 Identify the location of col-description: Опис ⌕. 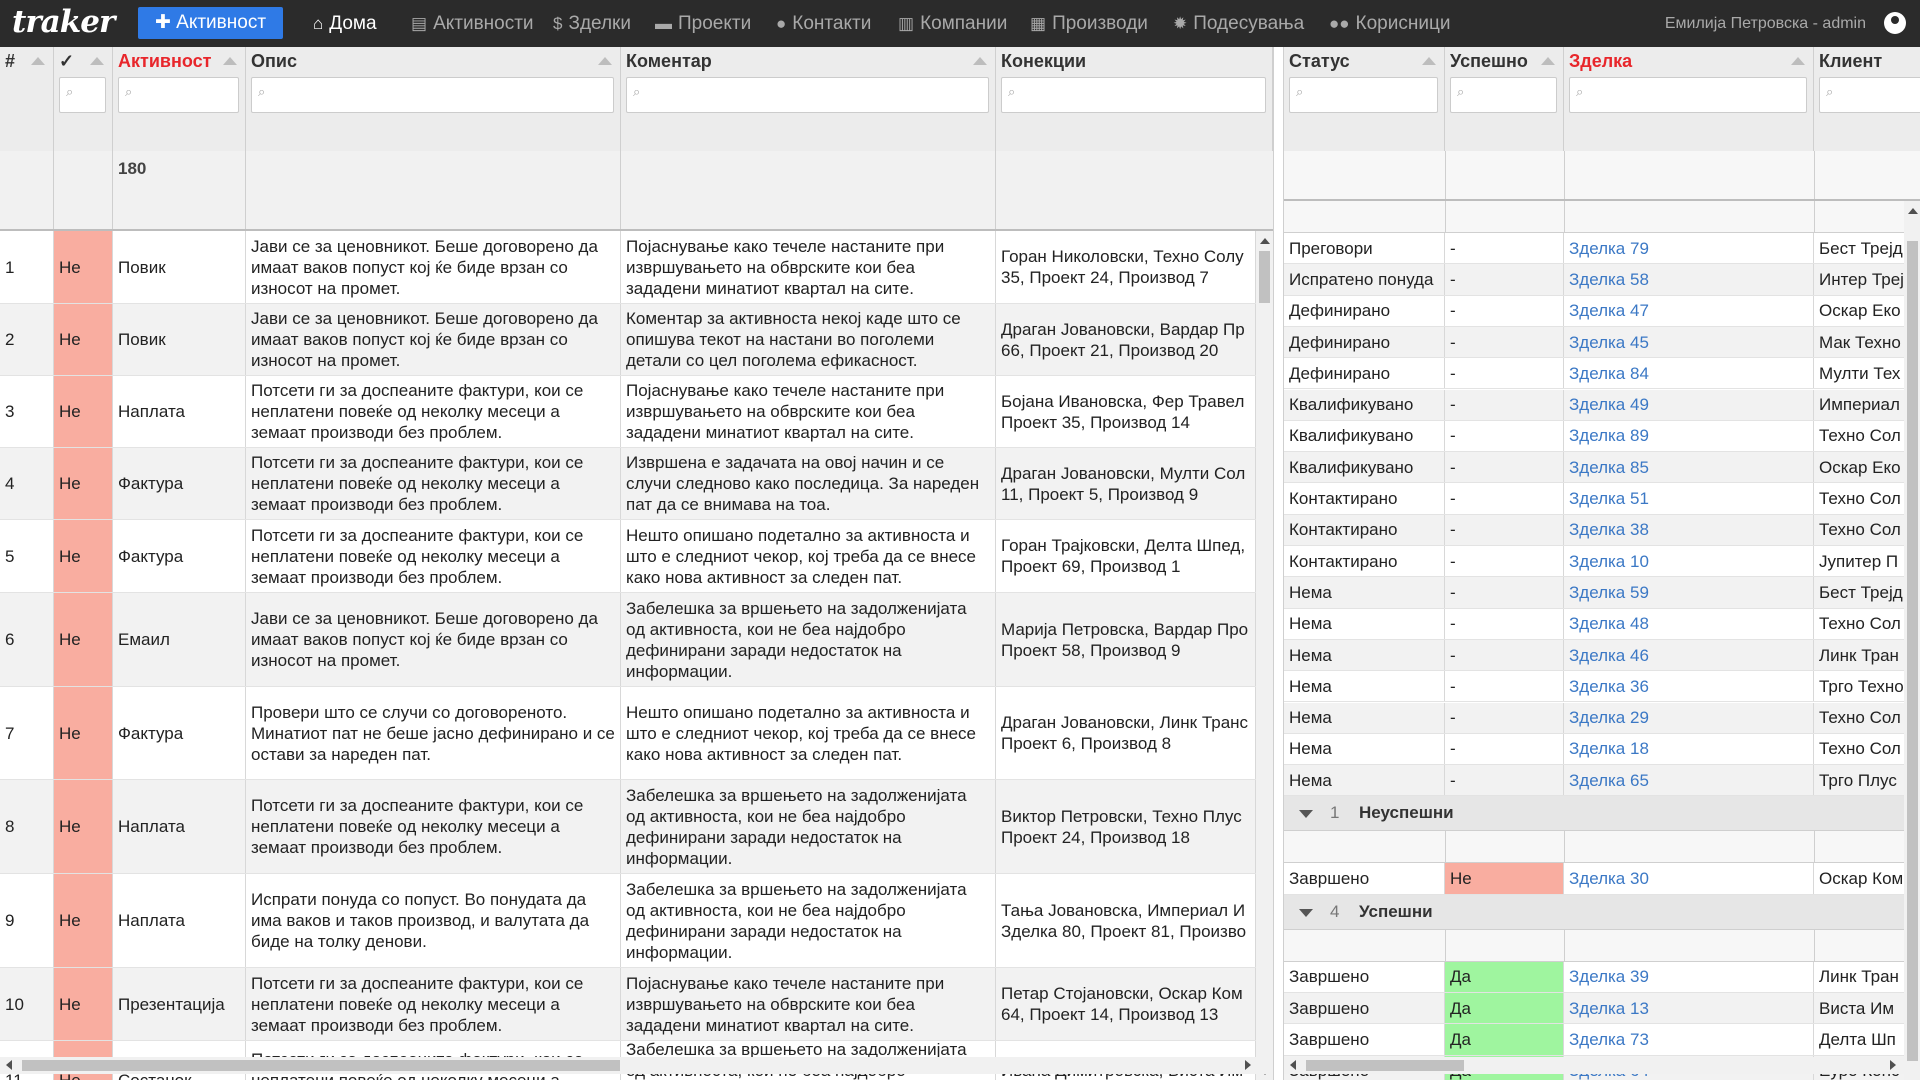
(433, 99).